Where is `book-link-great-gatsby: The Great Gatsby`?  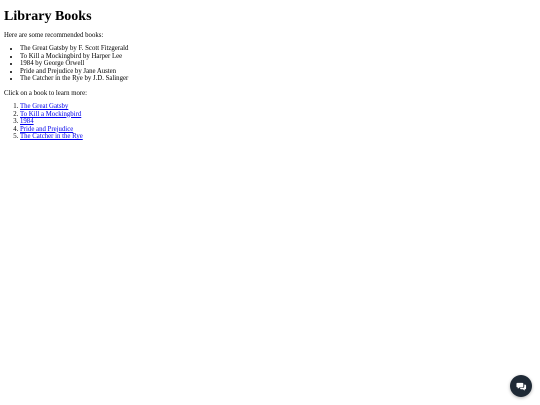
book-link-great-gatsby: The Great Gatsby is located at coordinates (44, 106).